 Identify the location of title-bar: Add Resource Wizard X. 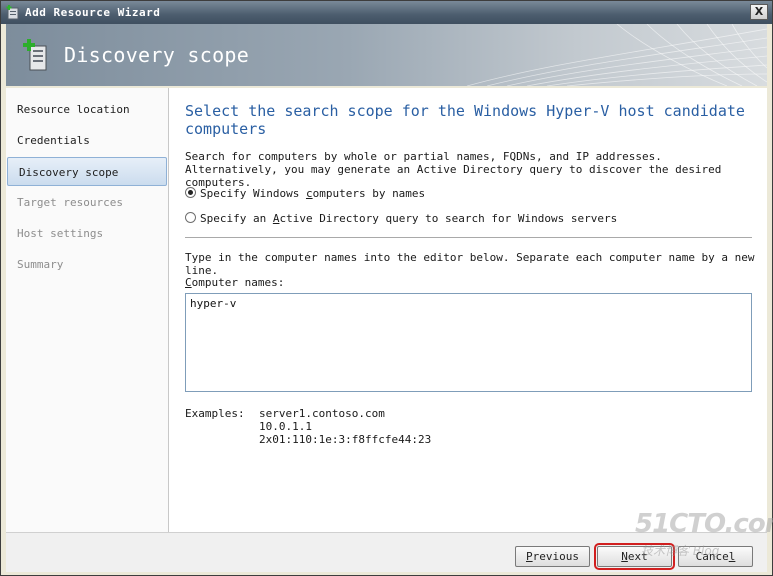
(386, 12).